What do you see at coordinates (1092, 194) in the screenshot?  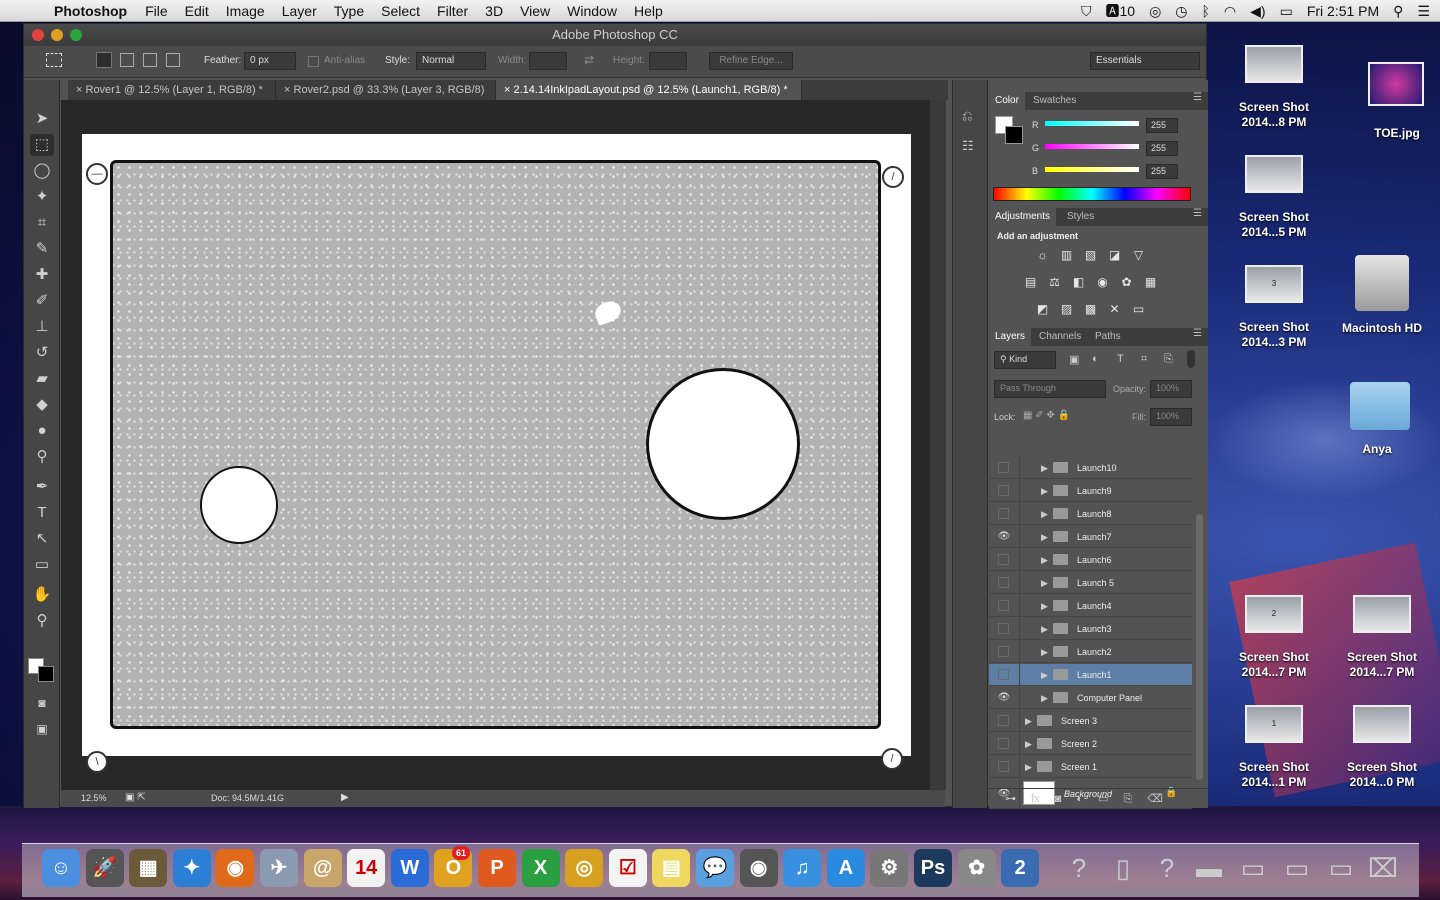 I see `color-spectrum` at bounding box center [1092, 194].